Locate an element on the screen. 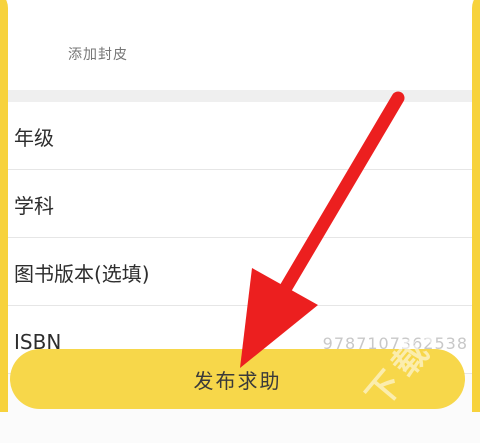 Image resolution: width=480 pixels, height=443 pixels. publish-help-button: 发布求助 is located at coordinates (237, 379).